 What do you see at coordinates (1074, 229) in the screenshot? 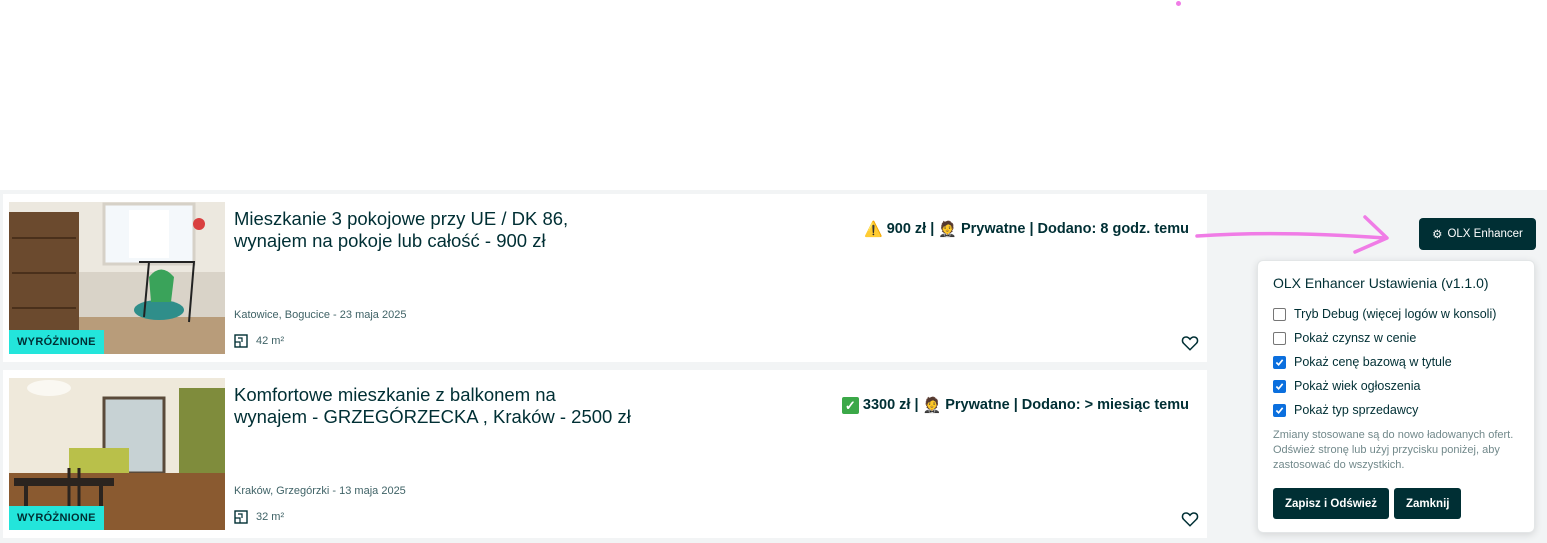
I see `seller-and-age: Prywatne | Dodano: 8 godz. temu` at bounding box center [1074, 229].